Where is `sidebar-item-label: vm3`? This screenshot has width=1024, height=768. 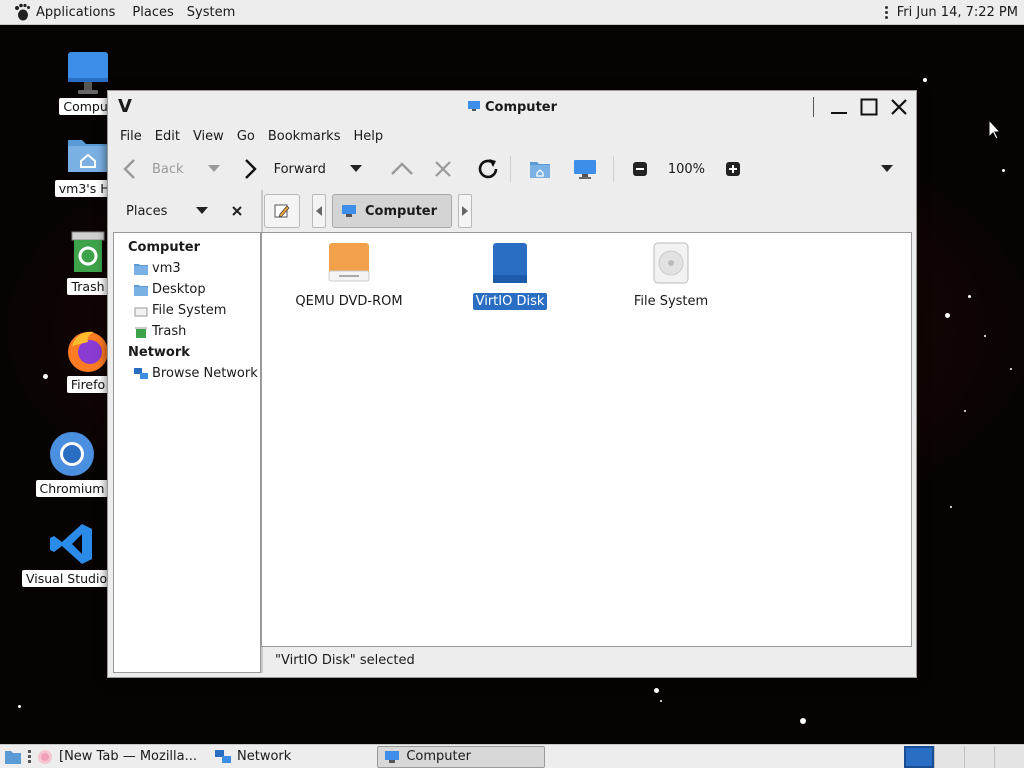 sidebar-item-label: vm3 is located at coordinates (166, 268).